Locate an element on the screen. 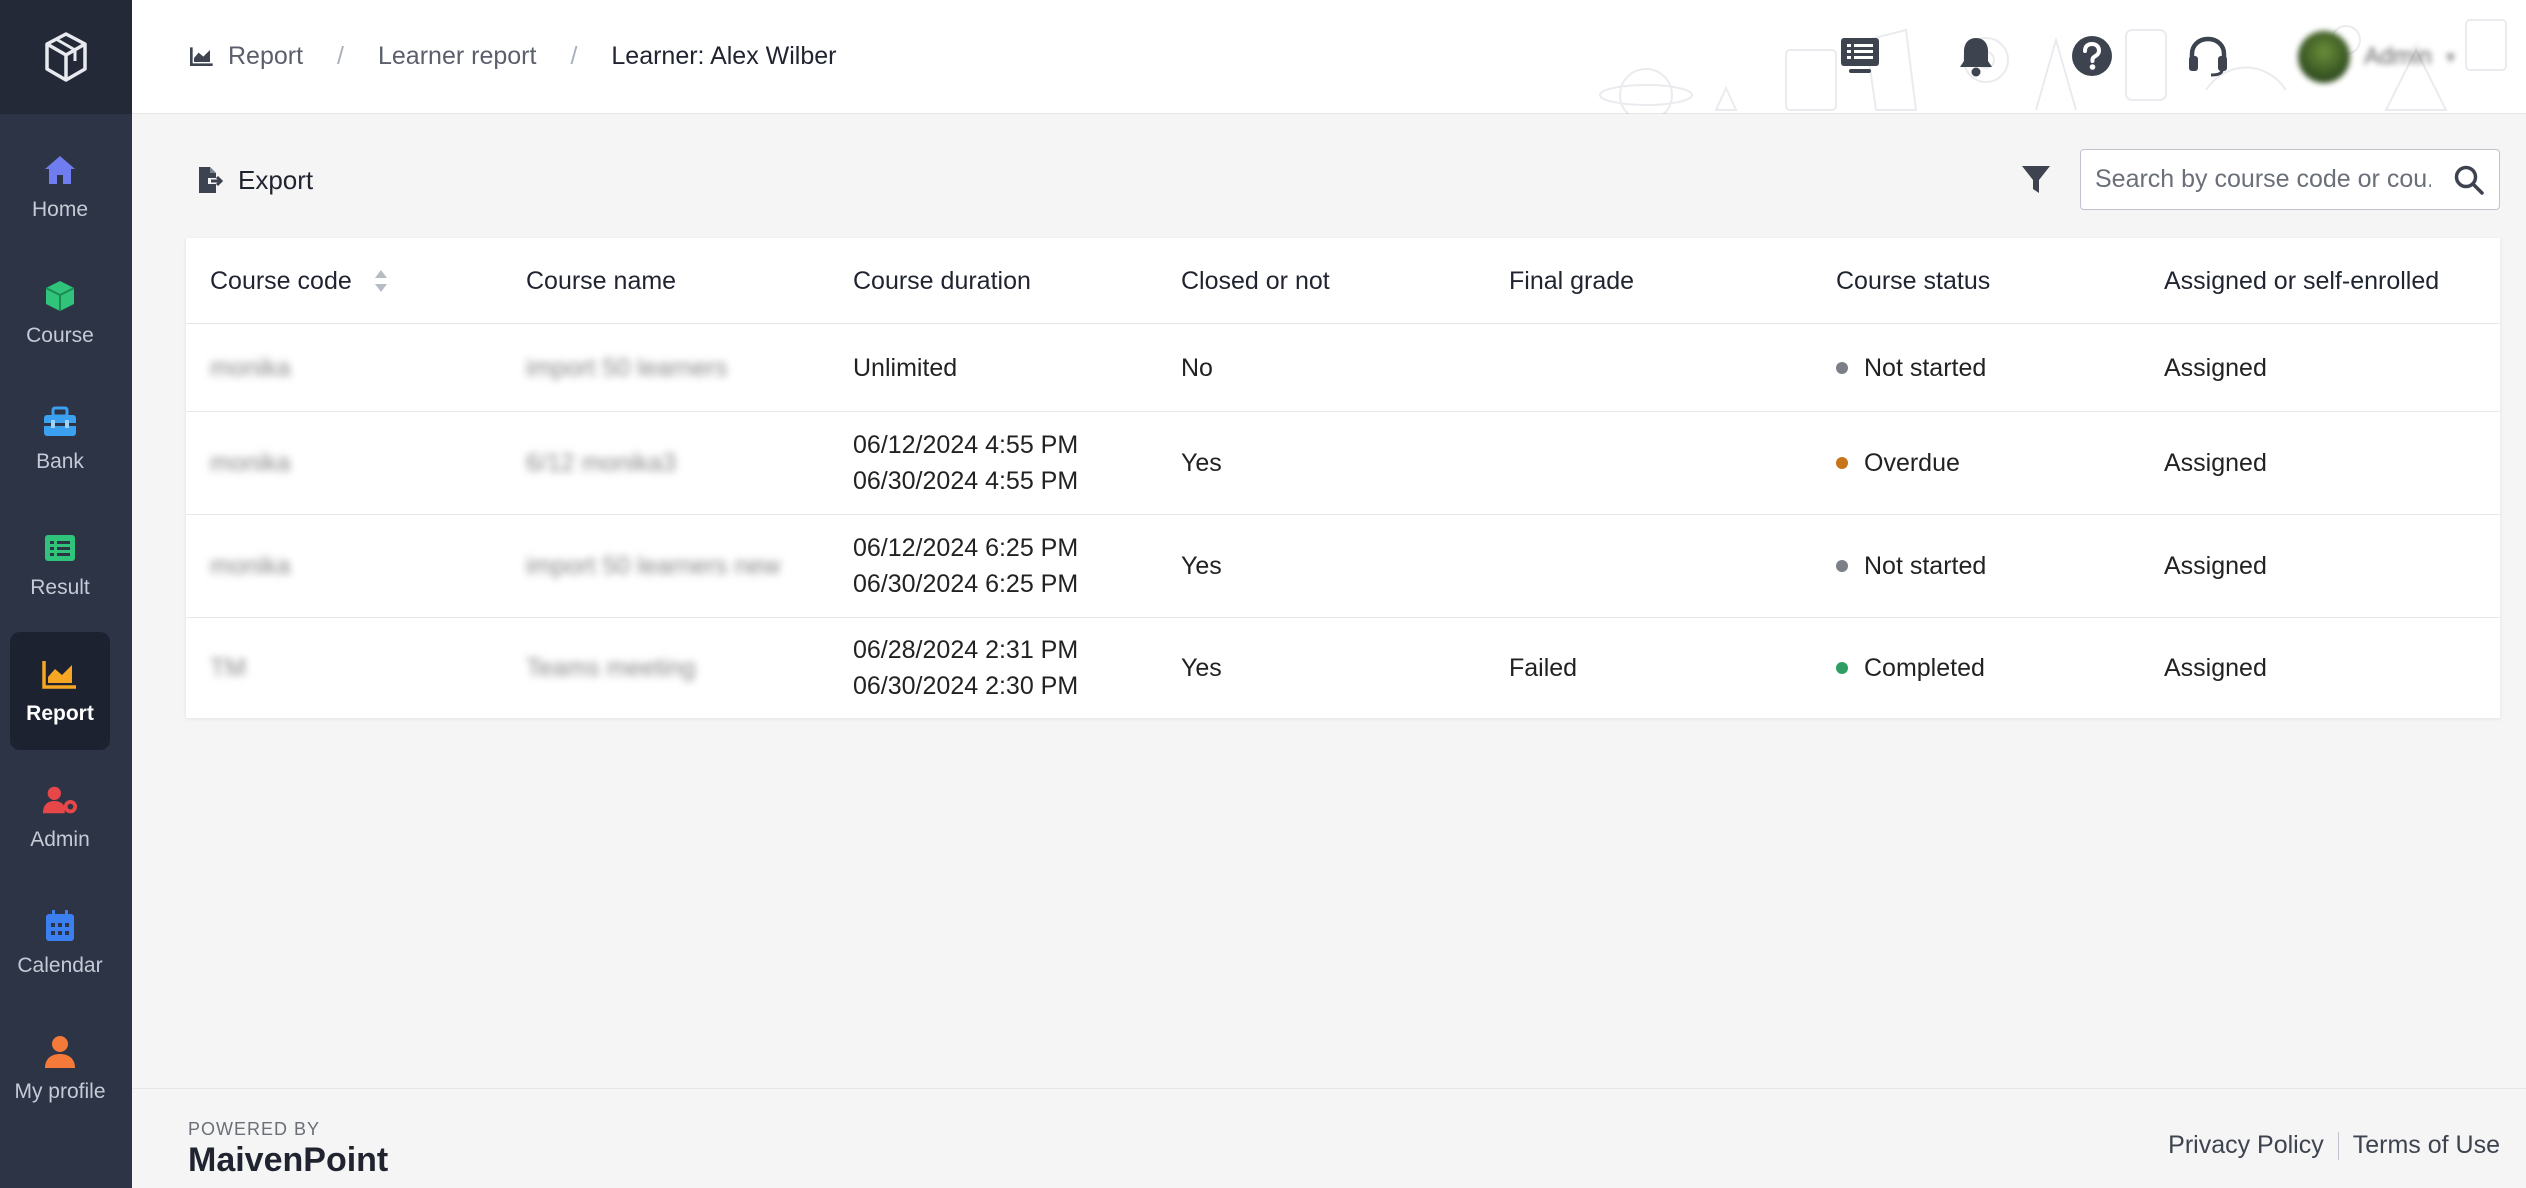 The width and height of the screenshot is (2526, 1188). status-label: Completed is located at coordinates (1924, 668).